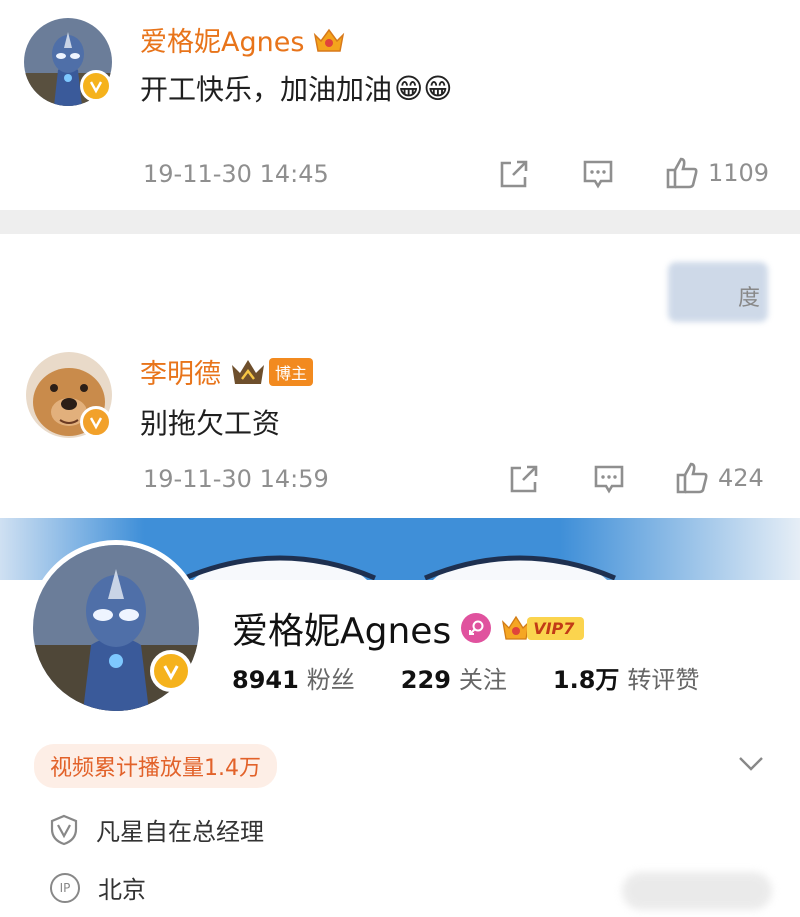 The image size is (800, 917). I want to click on female-icon, so click(476, 628).